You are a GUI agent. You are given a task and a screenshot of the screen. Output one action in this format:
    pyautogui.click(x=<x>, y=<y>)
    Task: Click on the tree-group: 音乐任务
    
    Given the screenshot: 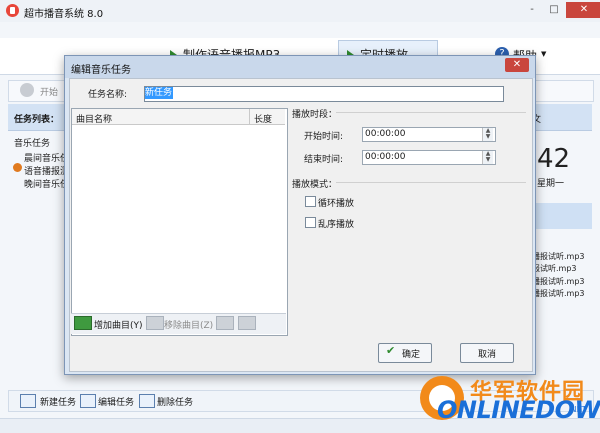 What is the action you would take?
    pyautogui.click(x=32, y=142)
    